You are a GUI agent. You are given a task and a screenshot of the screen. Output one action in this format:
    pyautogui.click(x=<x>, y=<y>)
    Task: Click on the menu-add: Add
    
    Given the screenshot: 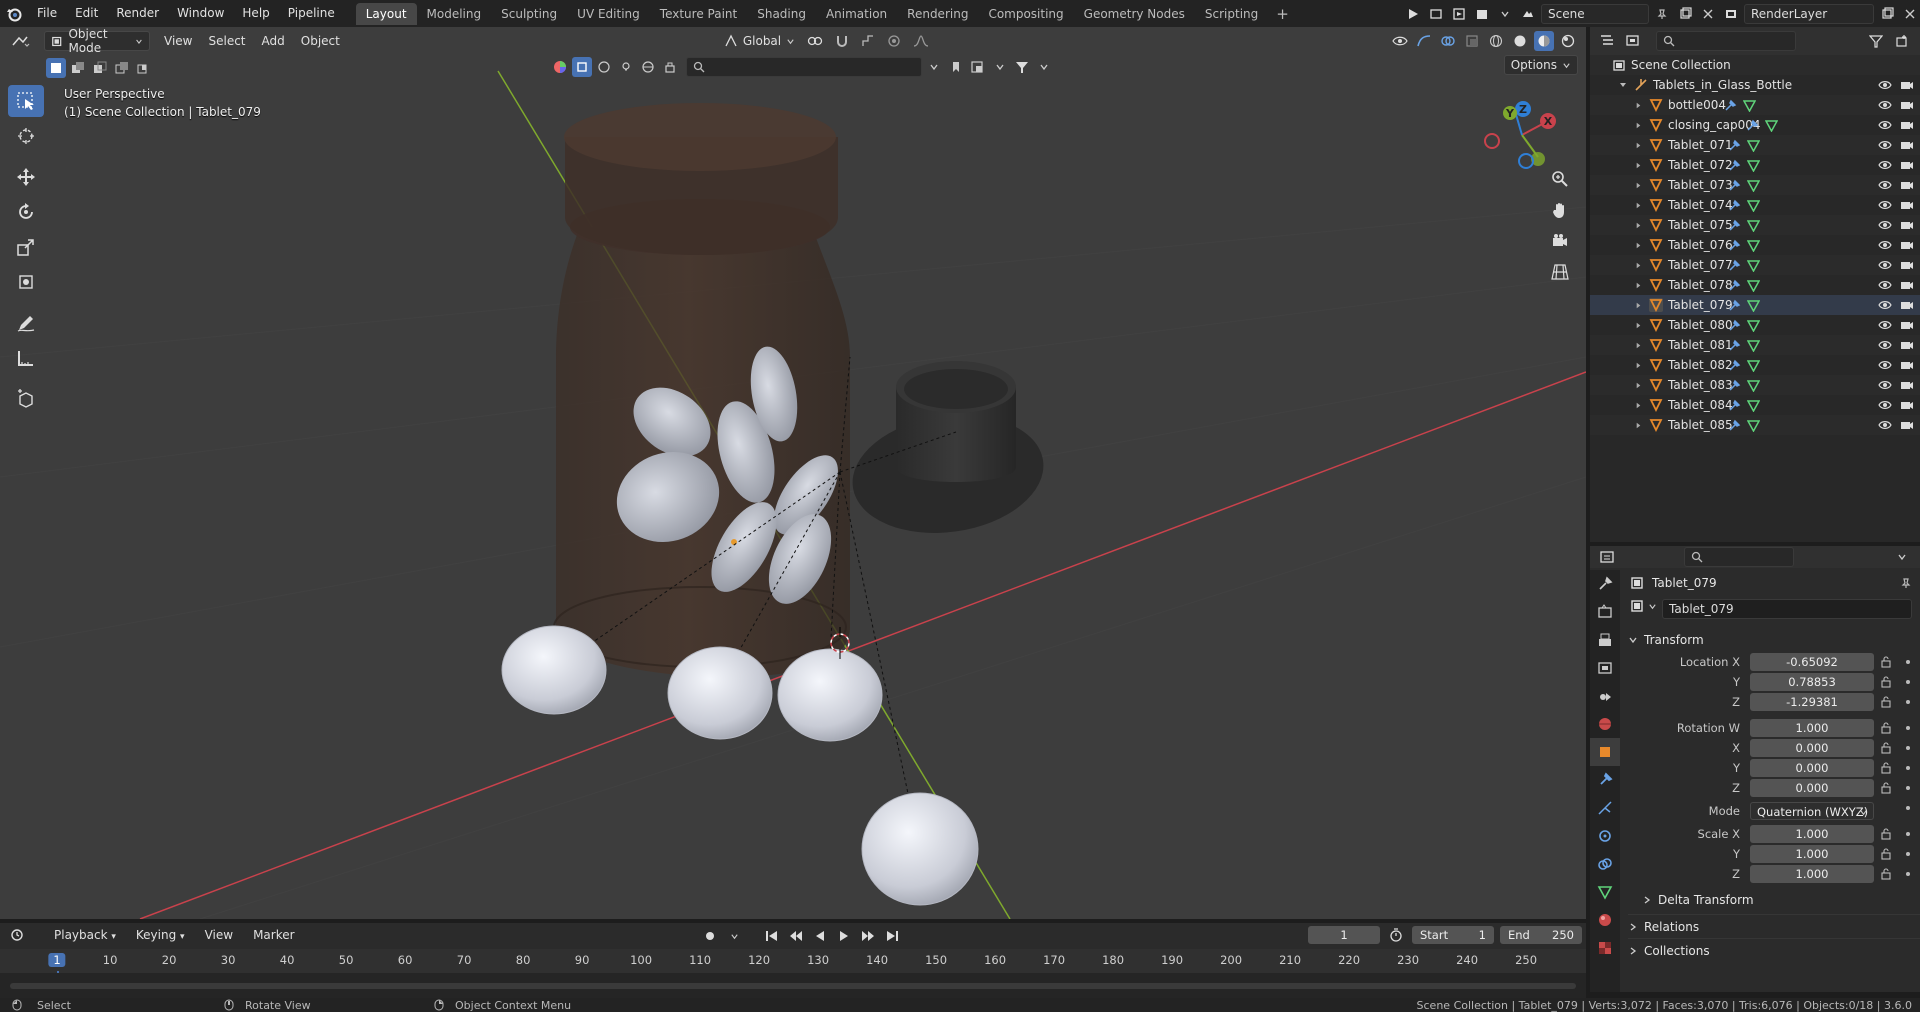 What is the action you would take?
    pyautogui.click(x=273, y=41)
    